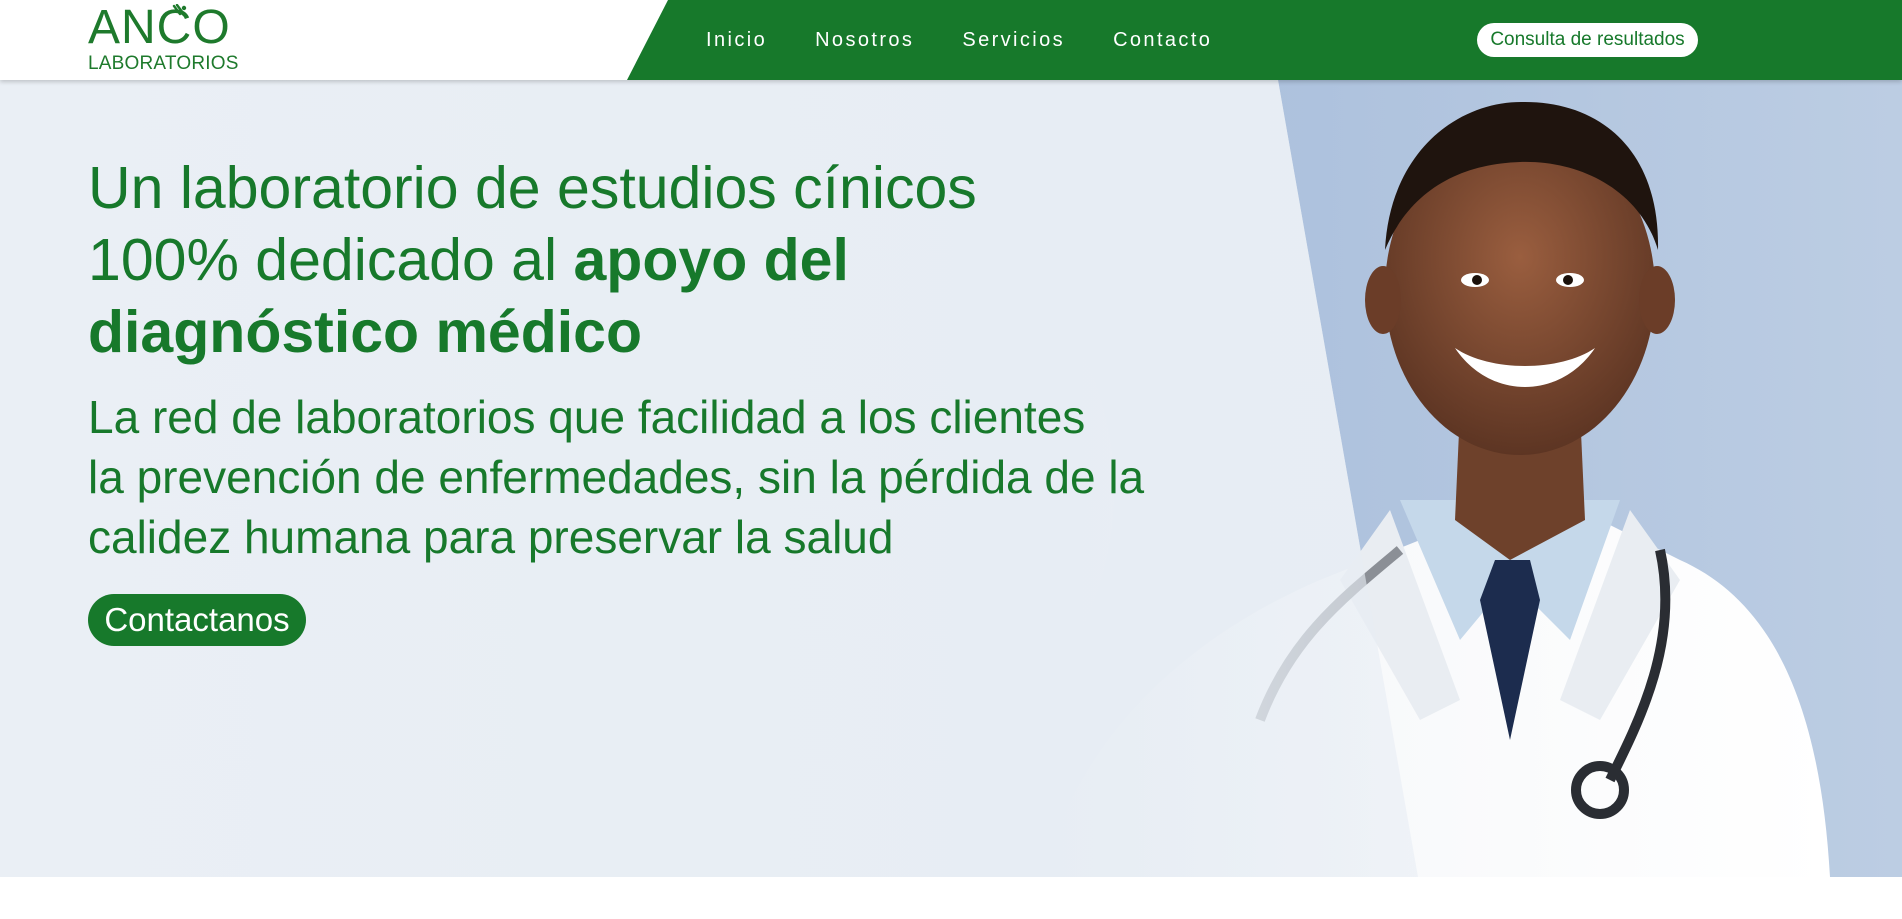 The width and height of the screenshot is (1902, 919). I want to click on brand-name: ANCO, so click(159, 27).